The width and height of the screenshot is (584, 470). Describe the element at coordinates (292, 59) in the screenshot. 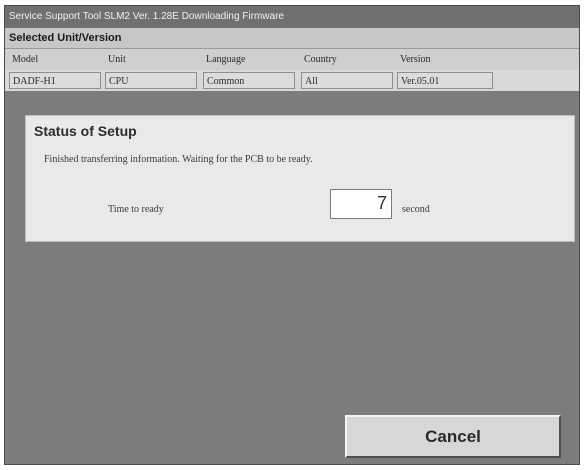

I see `grid-header-row: Model Unit Language Country Version` at that location.